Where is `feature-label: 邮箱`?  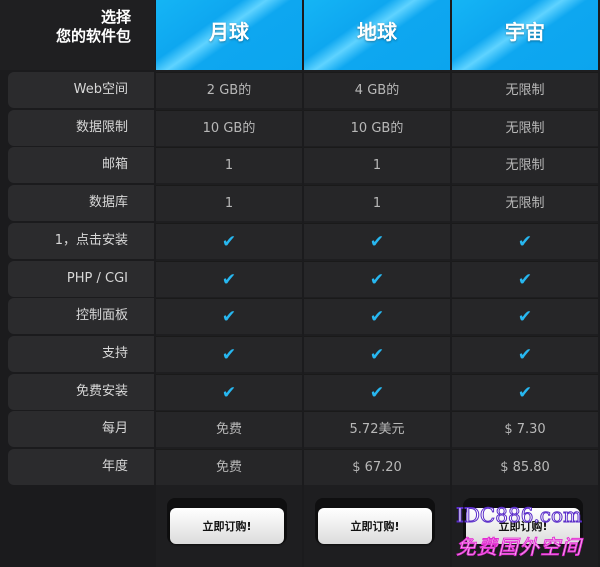
feature-label: 邮箱 is located at coordinates (81, 165).